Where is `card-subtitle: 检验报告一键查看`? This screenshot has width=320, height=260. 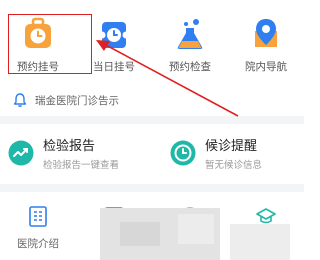 card-subtitle: 检验报告一键查看 is located at coordinates (81, 165).